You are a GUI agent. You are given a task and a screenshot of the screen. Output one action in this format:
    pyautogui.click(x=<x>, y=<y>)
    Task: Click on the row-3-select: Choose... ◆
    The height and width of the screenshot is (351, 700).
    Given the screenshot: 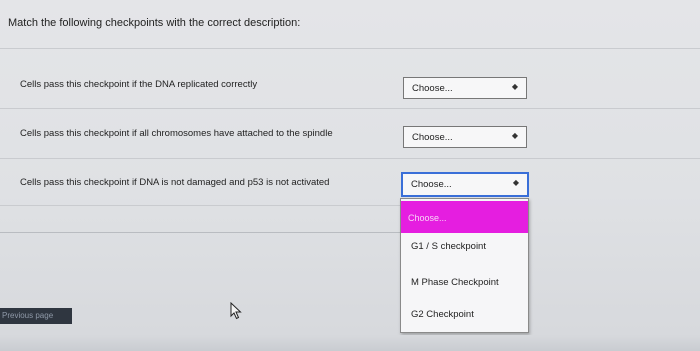 What is the action you would take?
    pyautogui.click(x=465, y=184)
    